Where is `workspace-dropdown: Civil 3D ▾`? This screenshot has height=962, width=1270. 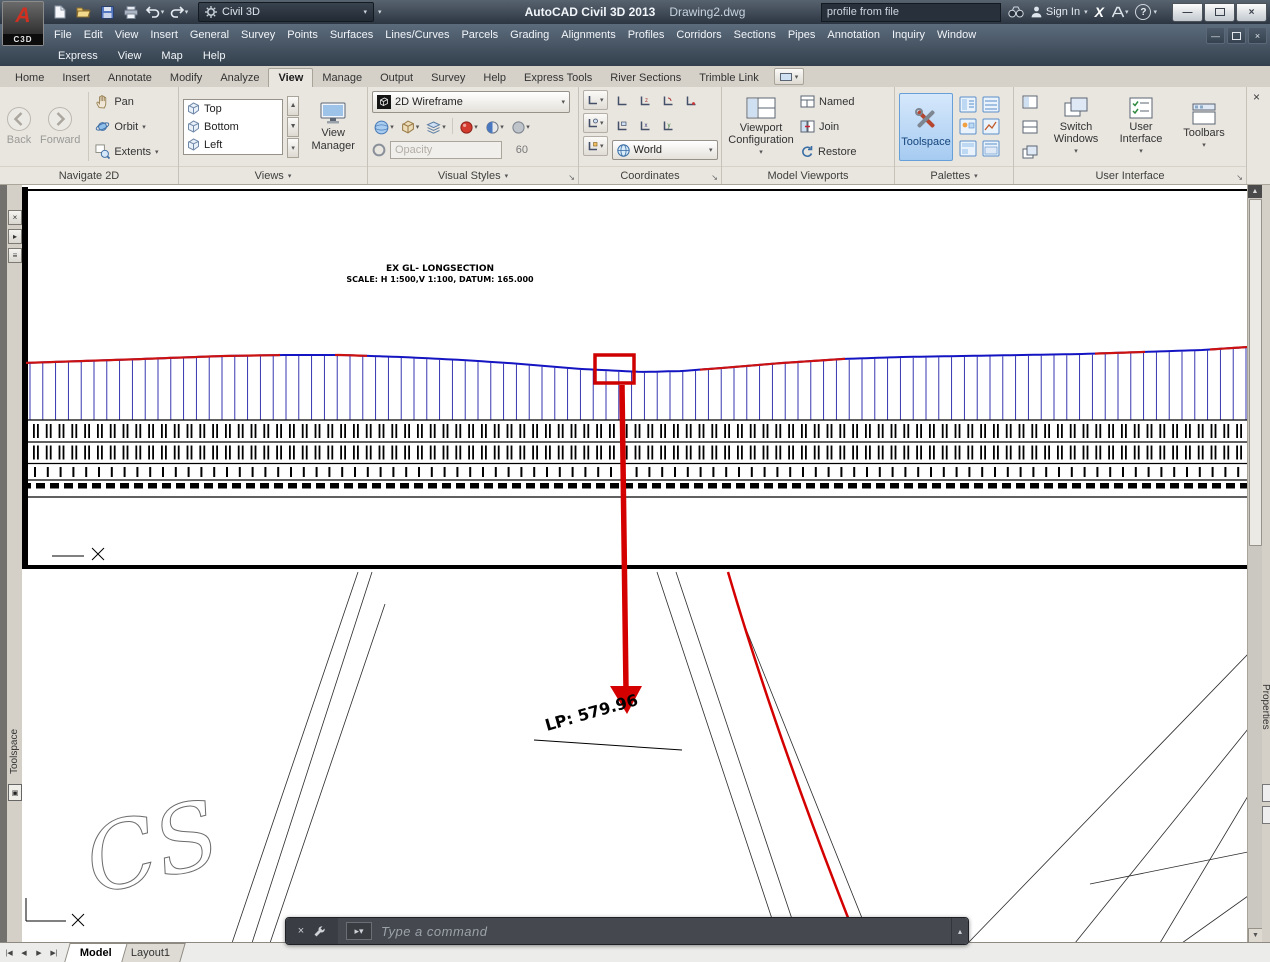
workspace-dropdown: Civil 3D ▾ is located at coordinates (286, 12).